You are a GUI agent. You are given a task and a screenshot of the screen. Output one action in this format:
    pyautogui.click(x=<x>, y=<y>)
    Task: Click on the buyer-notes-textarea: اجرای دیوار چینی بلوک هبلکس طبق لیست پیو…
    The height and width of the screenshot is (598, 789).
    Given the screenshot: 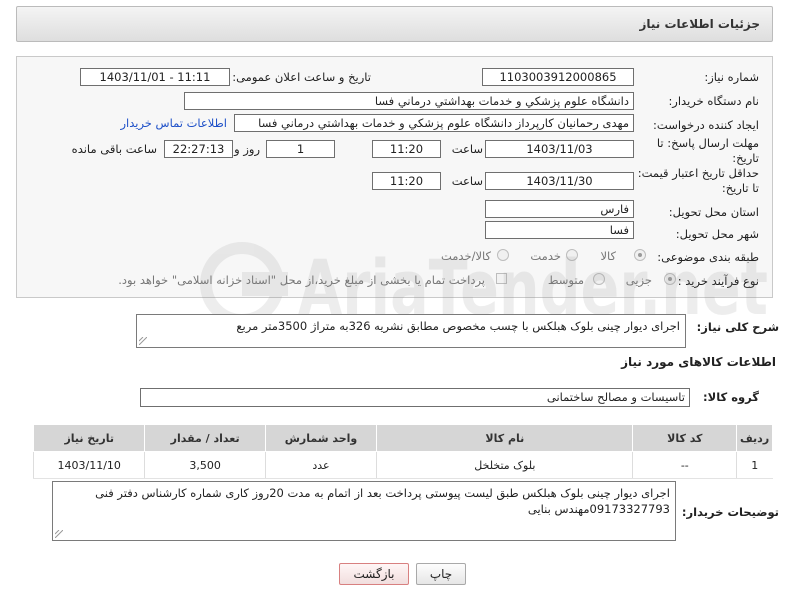 What is the action you would take?
    pyautogui.click(x=364, y=511)
    